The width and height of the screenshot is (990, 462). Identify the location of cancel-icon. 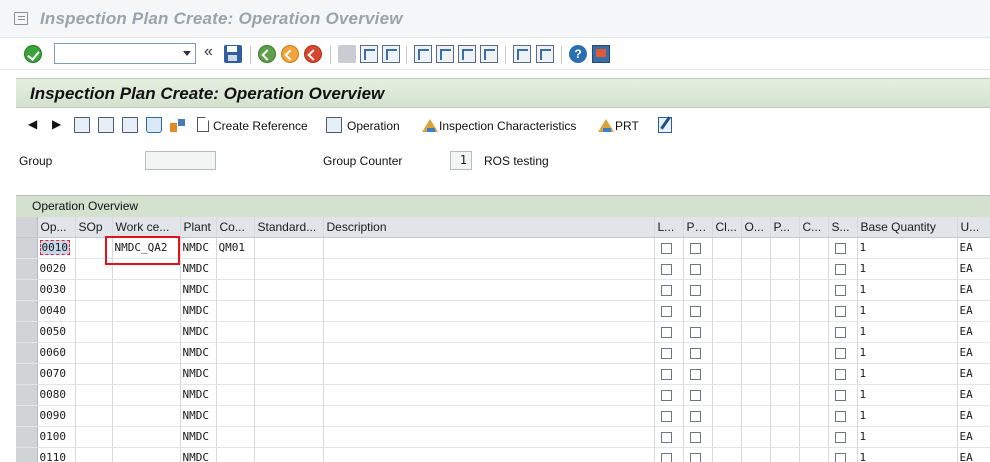
(313, 54).